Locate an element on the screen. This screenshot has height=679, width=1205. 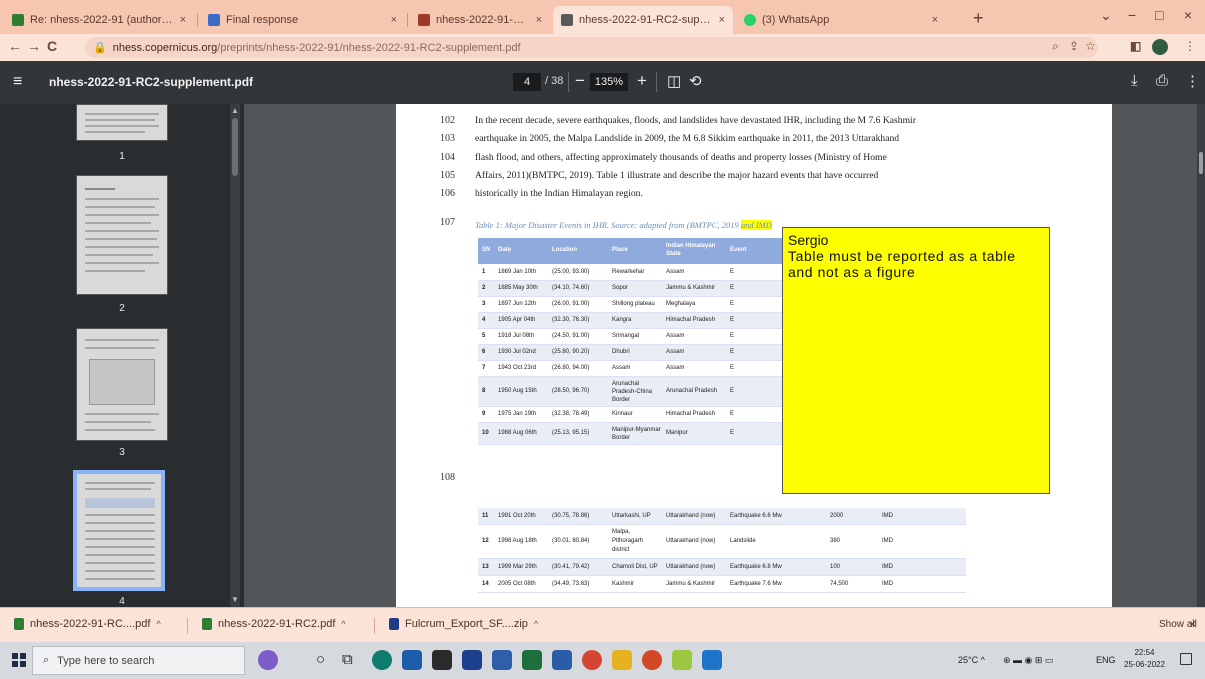
sidepanel-icon: ◧ is located at coordinates (1135, 46).